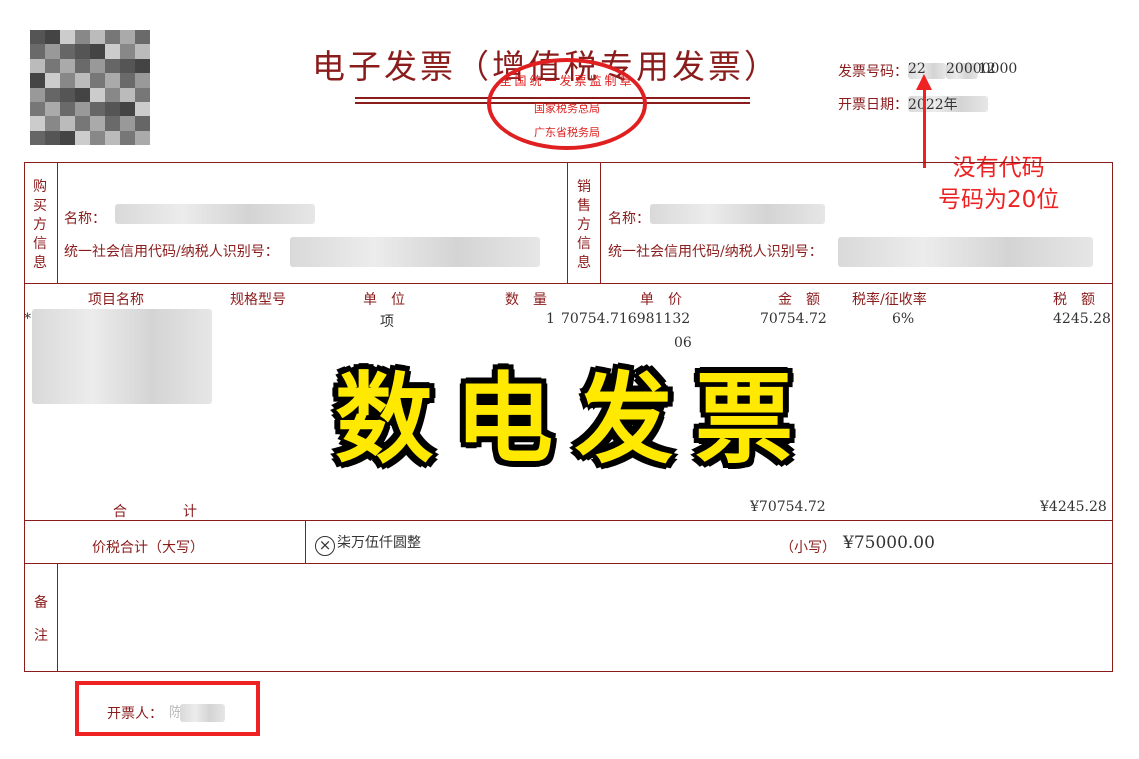  What do you see at coordinates (987, 69) in the screenshot?
I see `invoice-number-end: 12` at bounding box center [987, 69].